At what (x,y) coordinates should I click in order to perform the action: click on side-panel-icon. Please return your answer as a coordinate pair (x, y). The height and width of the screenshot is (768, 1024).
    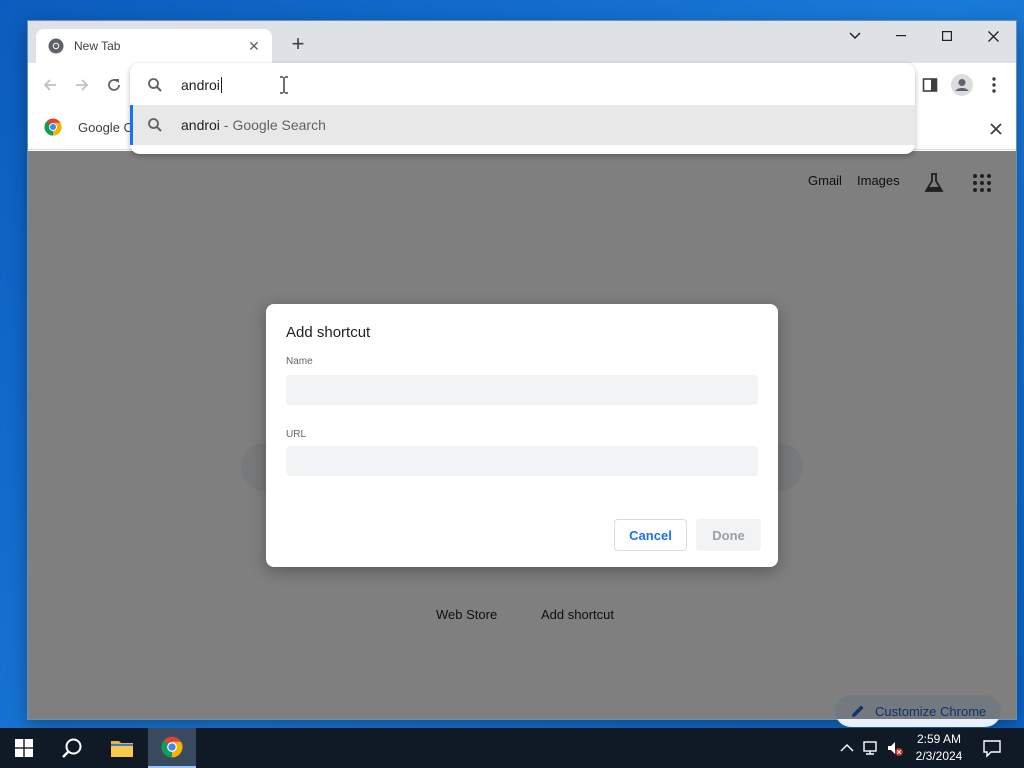
    Looking at the image, I should click on (930, 85).